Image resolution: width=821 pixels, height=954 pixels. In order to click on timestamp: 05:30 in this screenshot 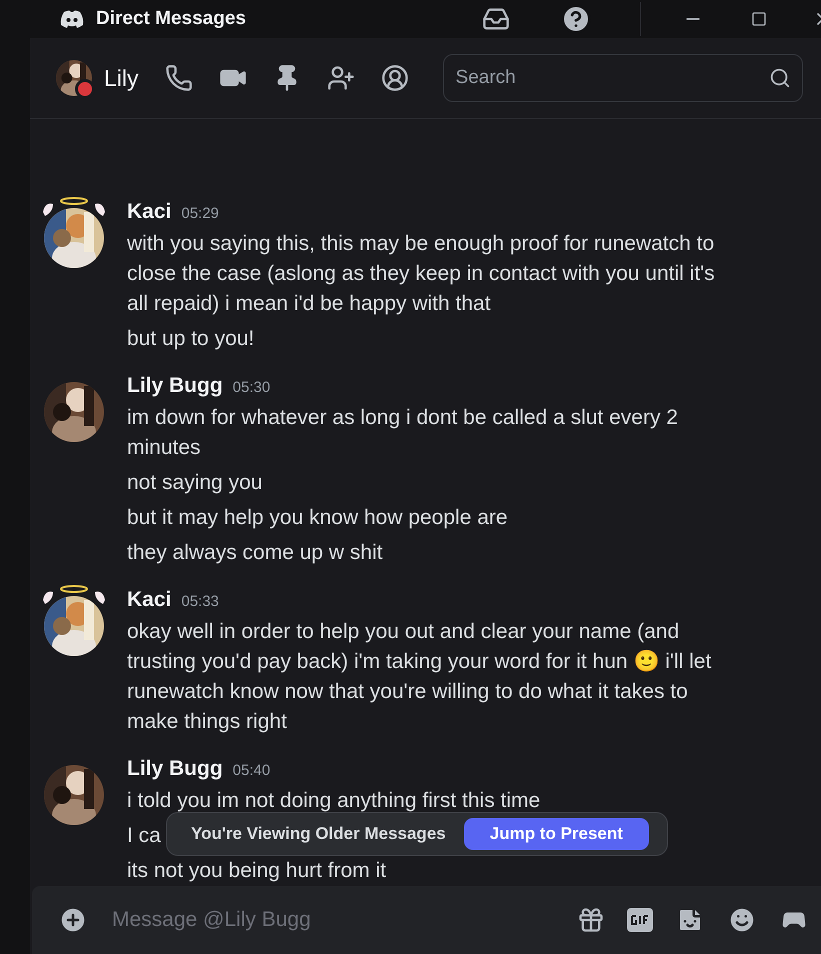, I will do `click(251, 387)`.